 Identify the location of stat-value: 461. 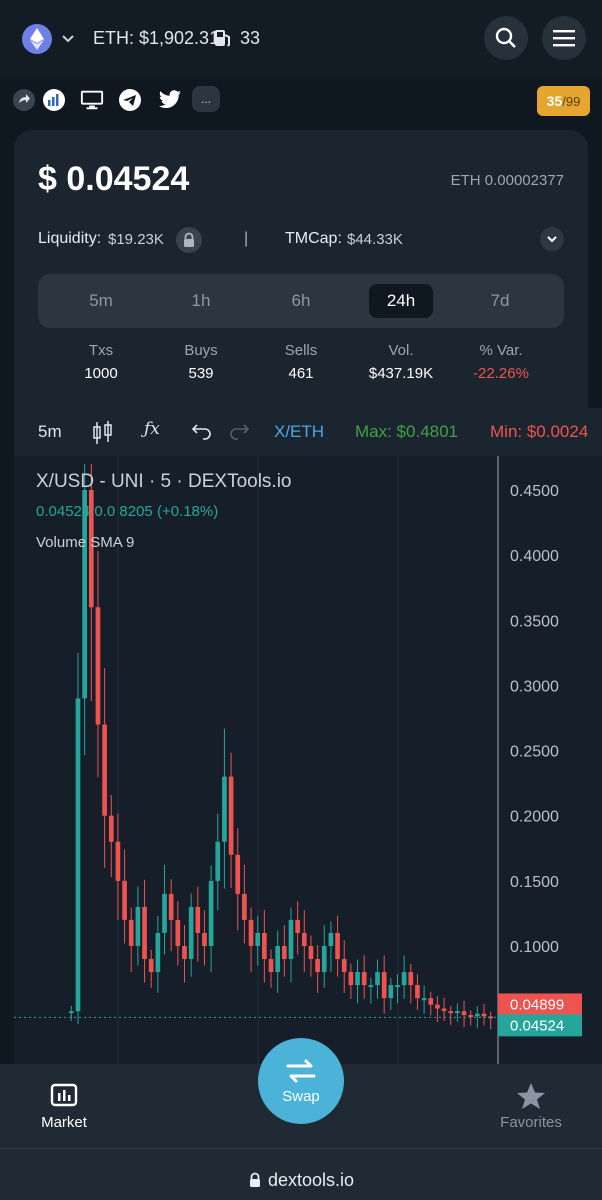
(301, 373).